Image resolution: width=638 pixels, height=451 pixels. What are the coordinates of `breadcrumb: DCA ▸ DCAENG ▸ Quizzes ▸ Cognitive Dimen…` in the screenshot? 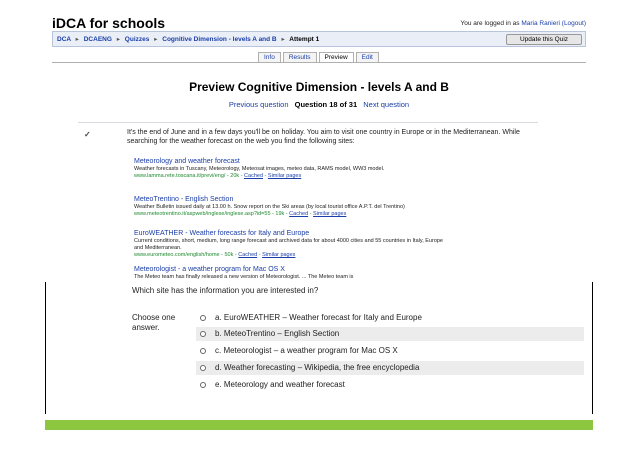 It's located at (188, 39).